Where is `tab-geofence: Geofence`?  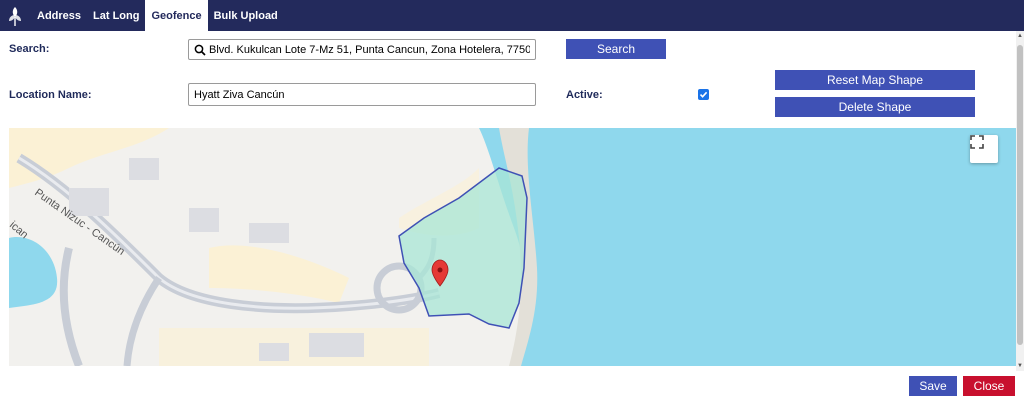
tab-geofence: Geofence is located at coordinates (176, 15).